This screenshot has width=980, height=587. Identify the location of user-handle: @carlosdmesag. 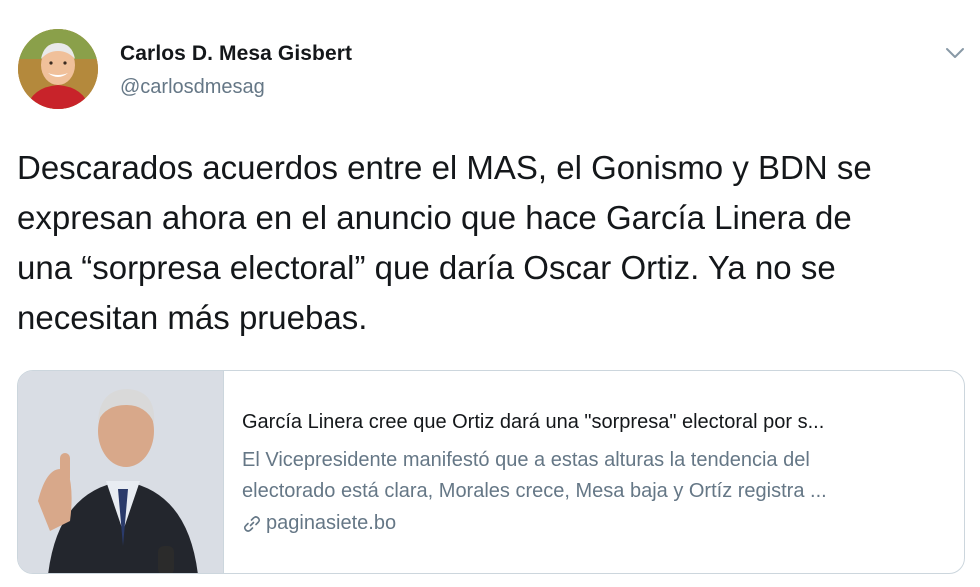
(192, 87).